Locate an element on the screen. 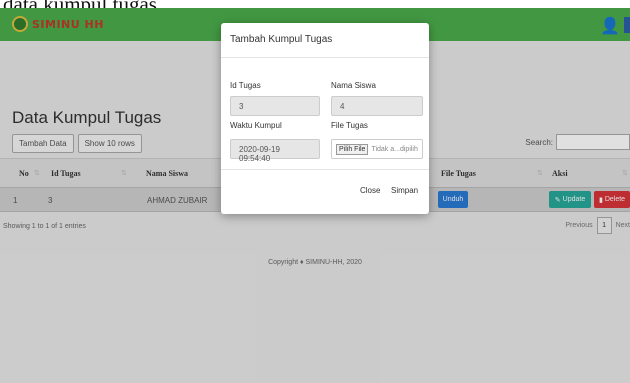 The width and height of the screenshot is (630, 383). label-id-tugas: Id Tugas is located at coordinates (245, 85).